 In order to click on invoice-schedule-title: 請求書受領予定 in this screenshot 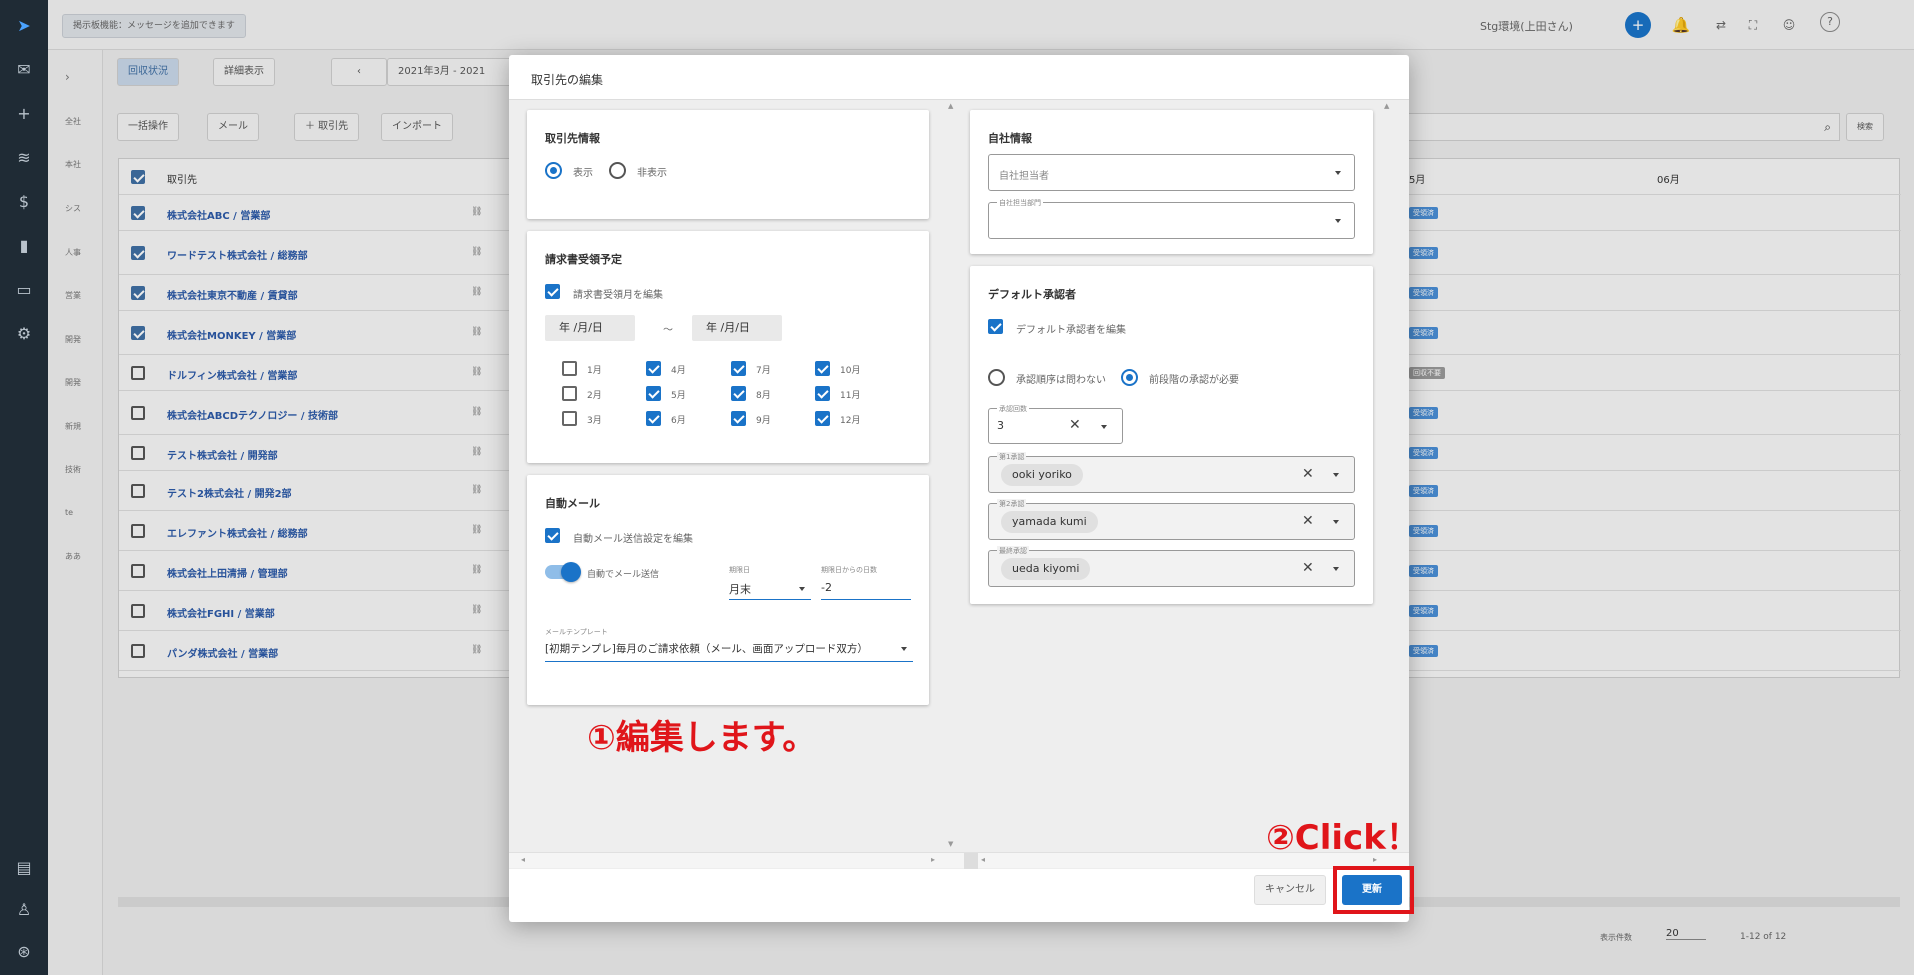, I will do `click(583, 259)`.